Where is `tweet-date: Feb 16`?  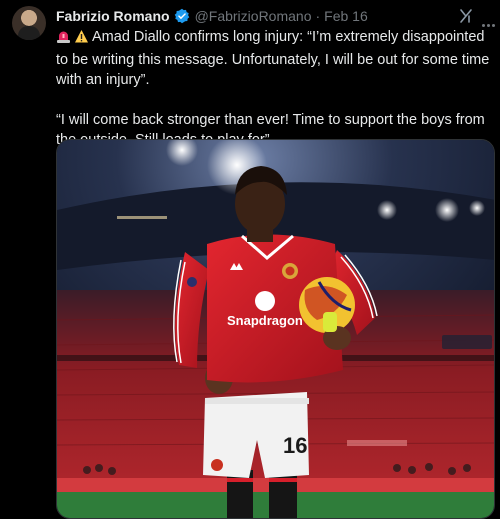 tweet-date: Feb 16 is located at coordinates (346, 16).